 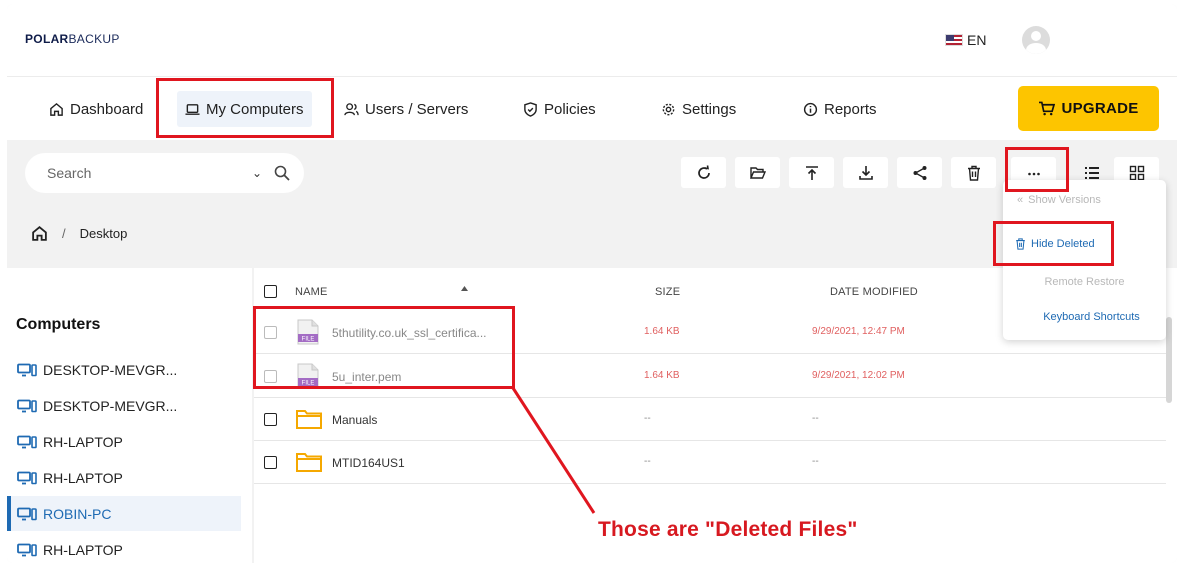 What do you see at coordinates (1036, 40) in the screenshot?
I see `user-avatar` at bounding box center [1036, 40].